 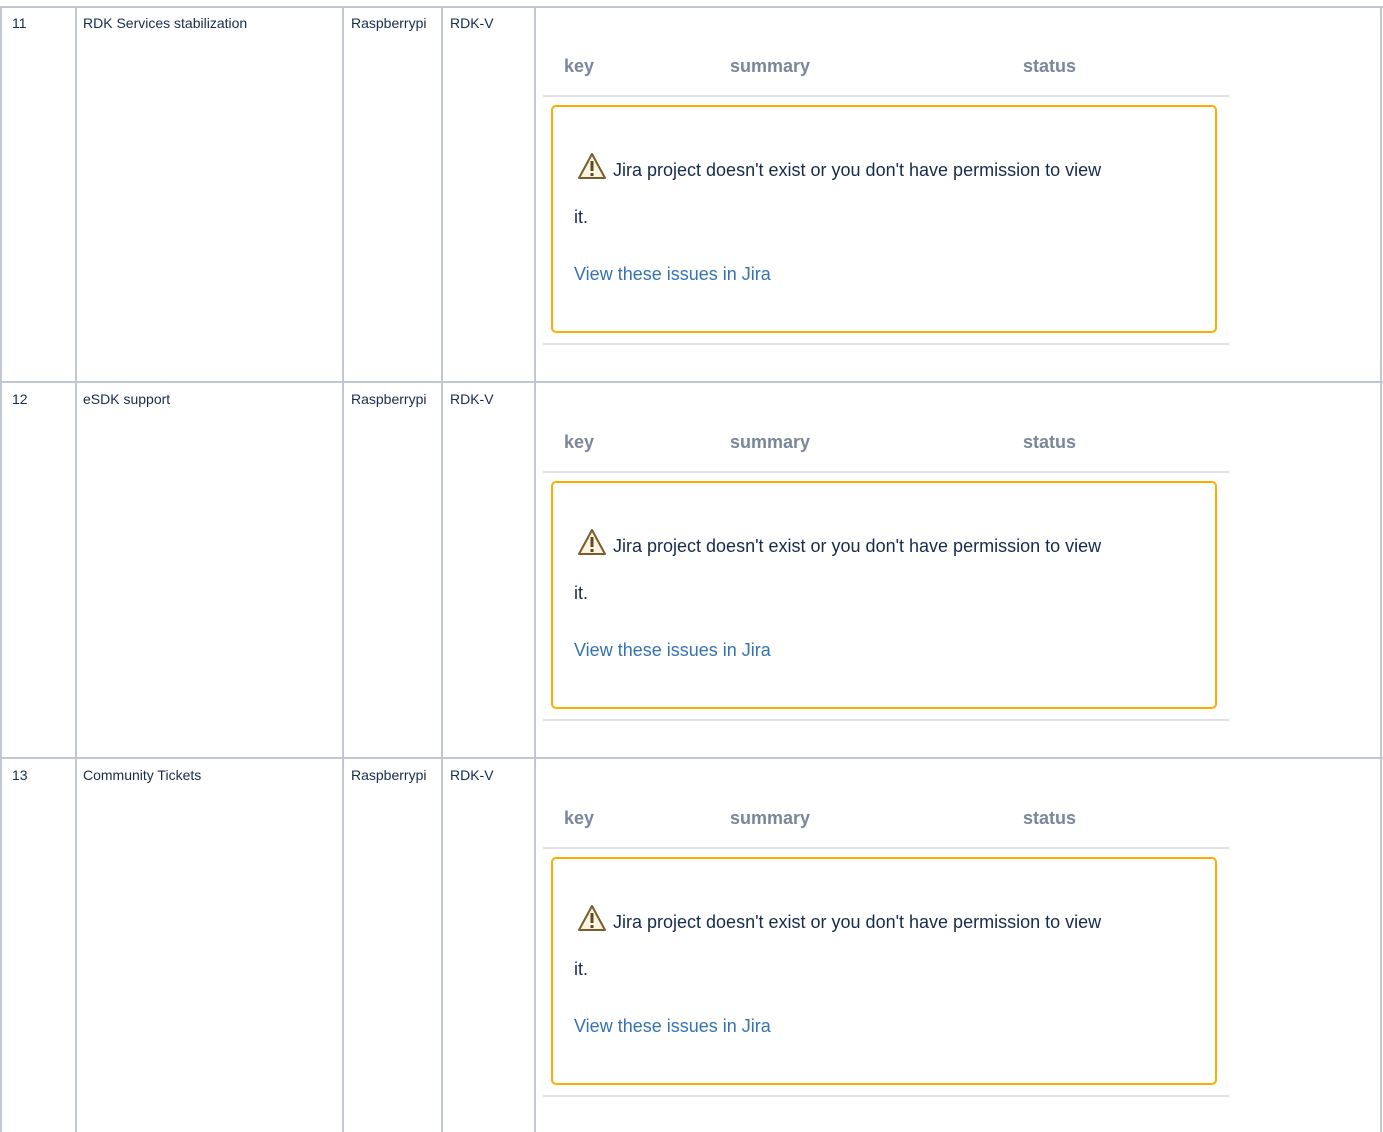 What do you see at coordinates (19, 23) in the screenshot?
I see `row-number: 11` at bounding box center [19, 23].